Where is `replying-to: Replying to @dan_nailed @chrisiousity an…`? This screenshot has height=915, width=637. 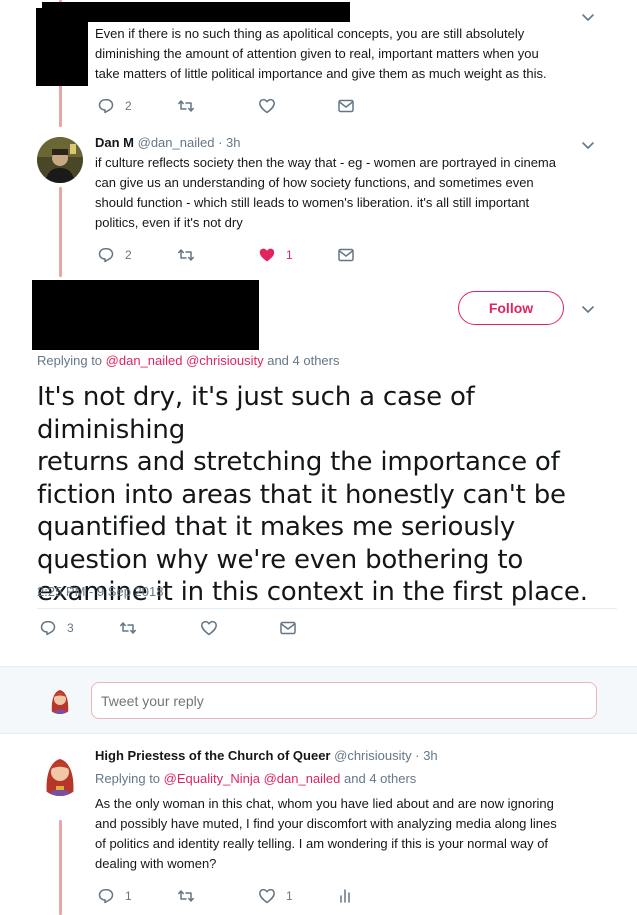
replying-to: Replying to @dan_nailed @chrisiousity an… is located at coordinates (188, 360).